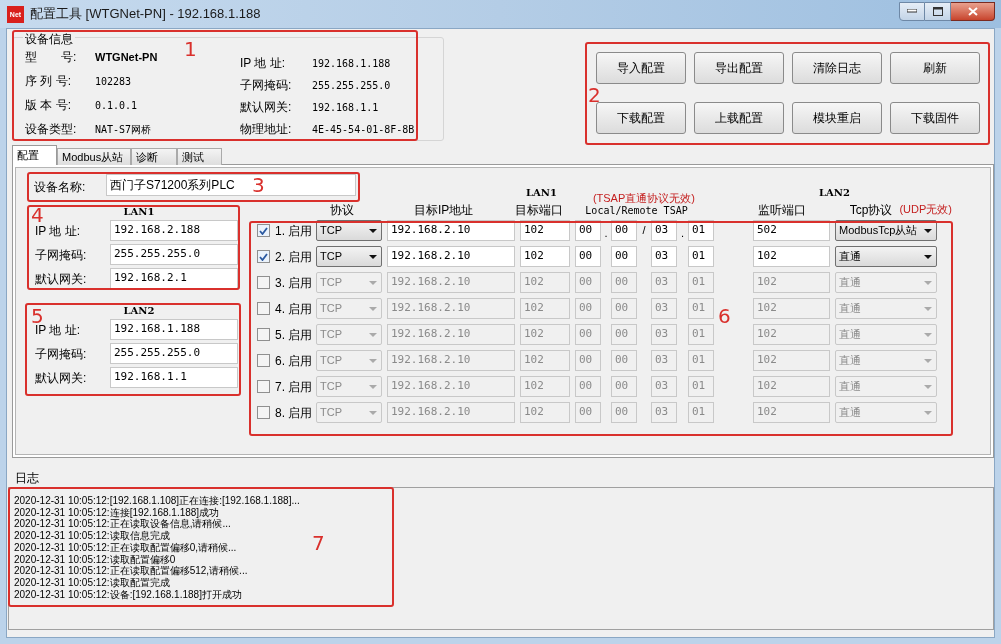 The image size is (1001, 644). Describe the element at coordinates (739, 68) in the screenshot. I see `toolbar-button: 导出配置` at that location.